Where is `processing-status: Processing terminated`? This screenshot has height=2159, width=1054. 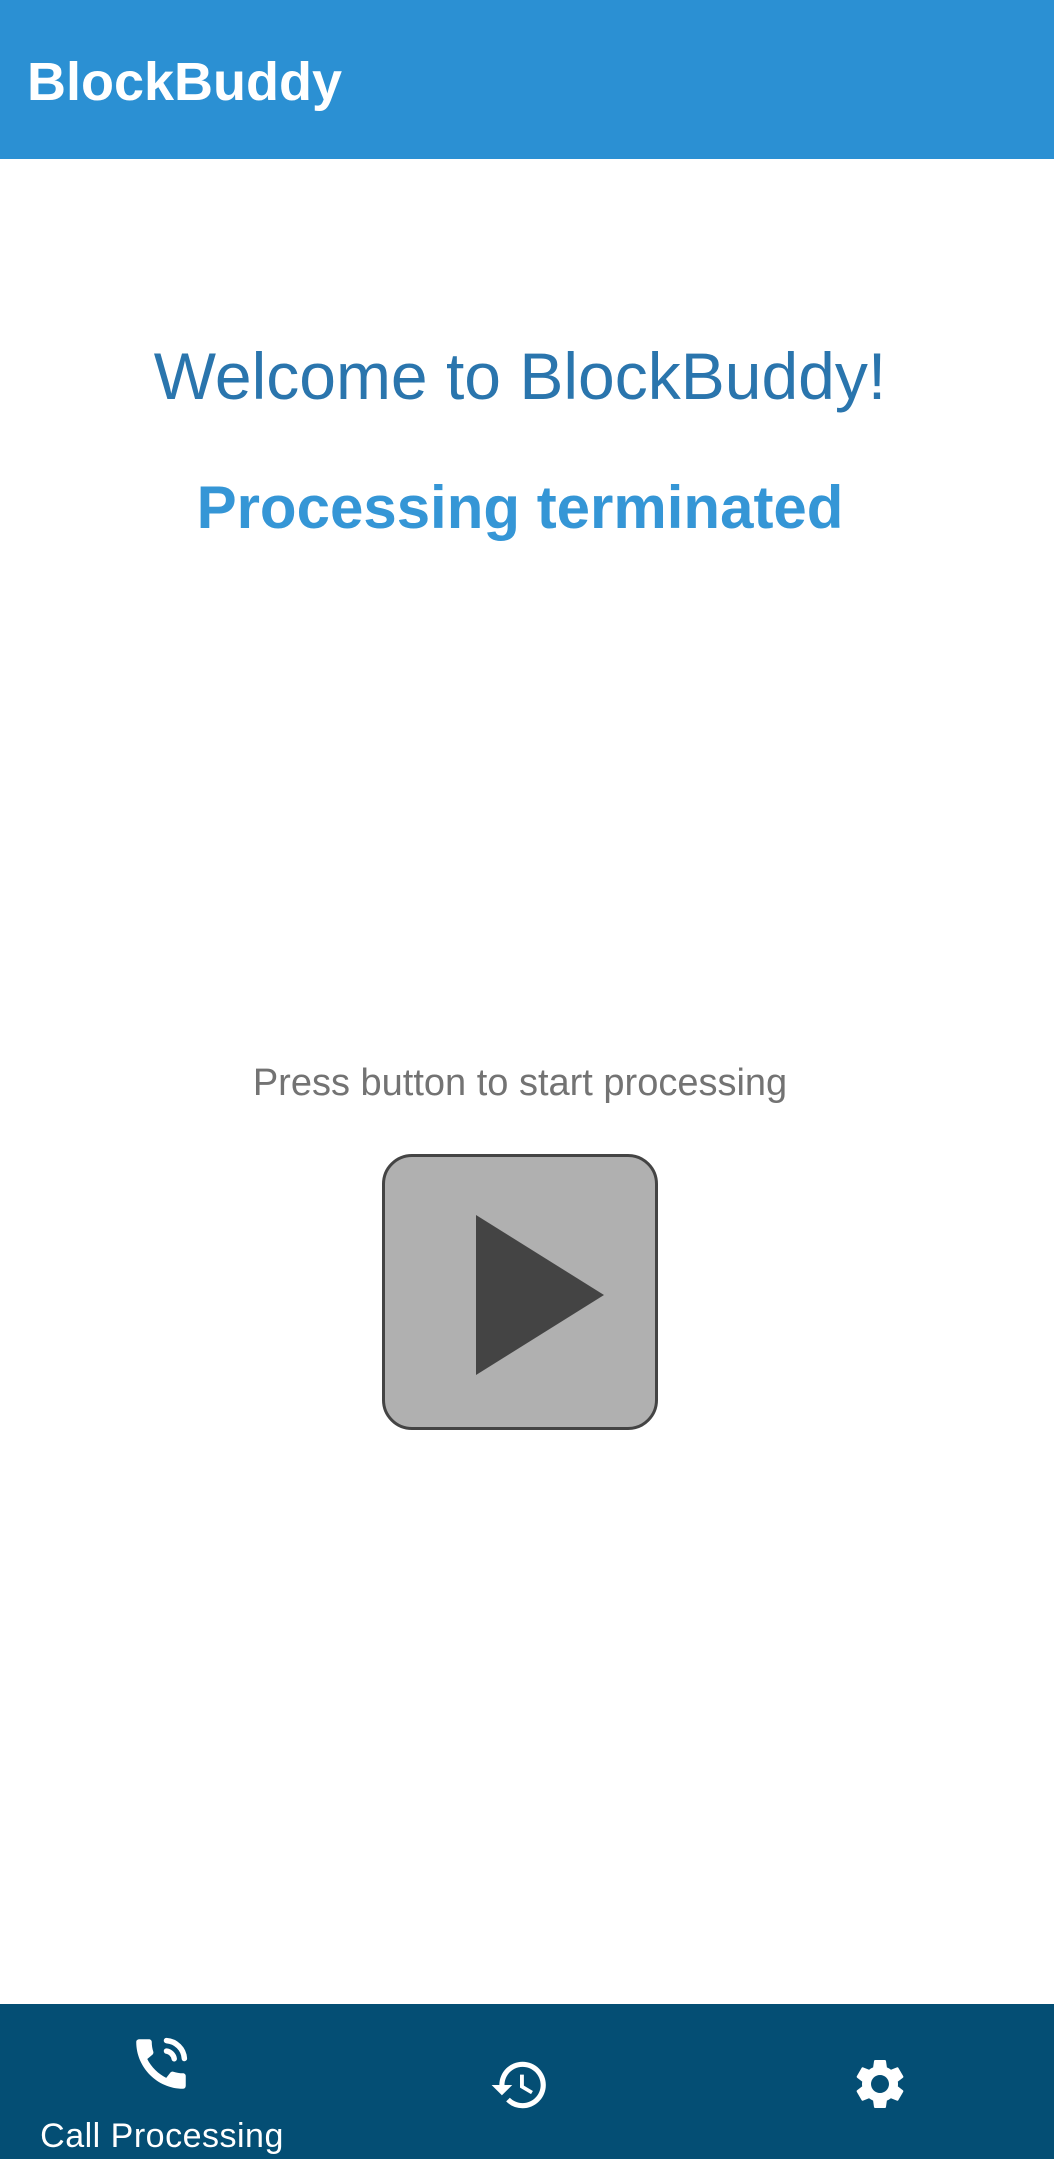 processing-status: Processing terminated is located at coordinates (520, 507).